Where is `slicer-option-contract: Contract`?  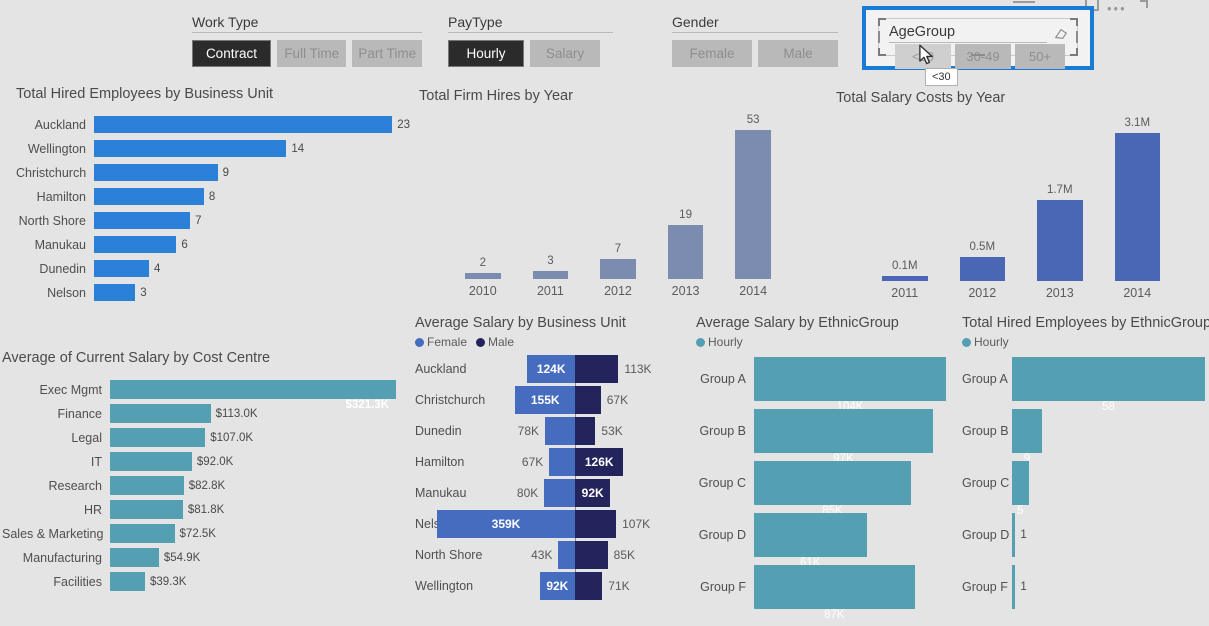
slicer-option-contract: Contract is located at coordinates (231, 53).